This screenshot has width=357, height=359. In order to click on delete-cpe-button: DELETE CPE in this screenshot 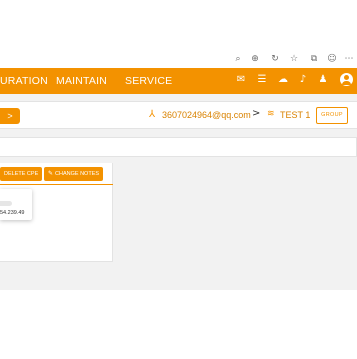, I will do `click(21, 174)`.